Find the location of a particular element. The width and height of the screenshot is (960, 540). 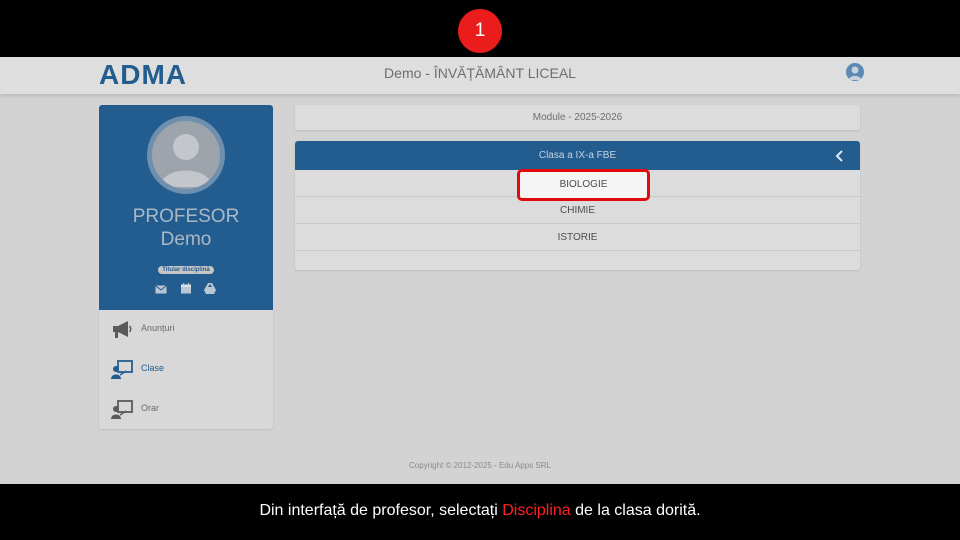

caption-text: Din interfață de profesor, selectați is located at coordinates (381, 510).